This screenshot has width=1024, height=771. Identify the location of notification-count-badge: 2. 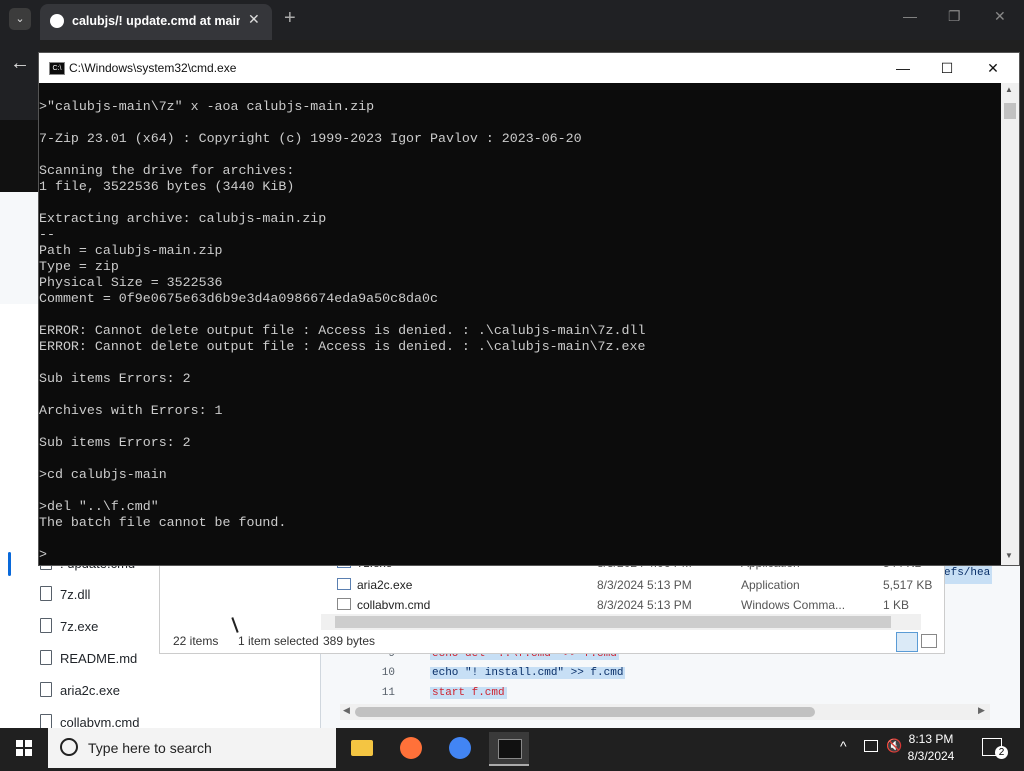
(1001, 752).